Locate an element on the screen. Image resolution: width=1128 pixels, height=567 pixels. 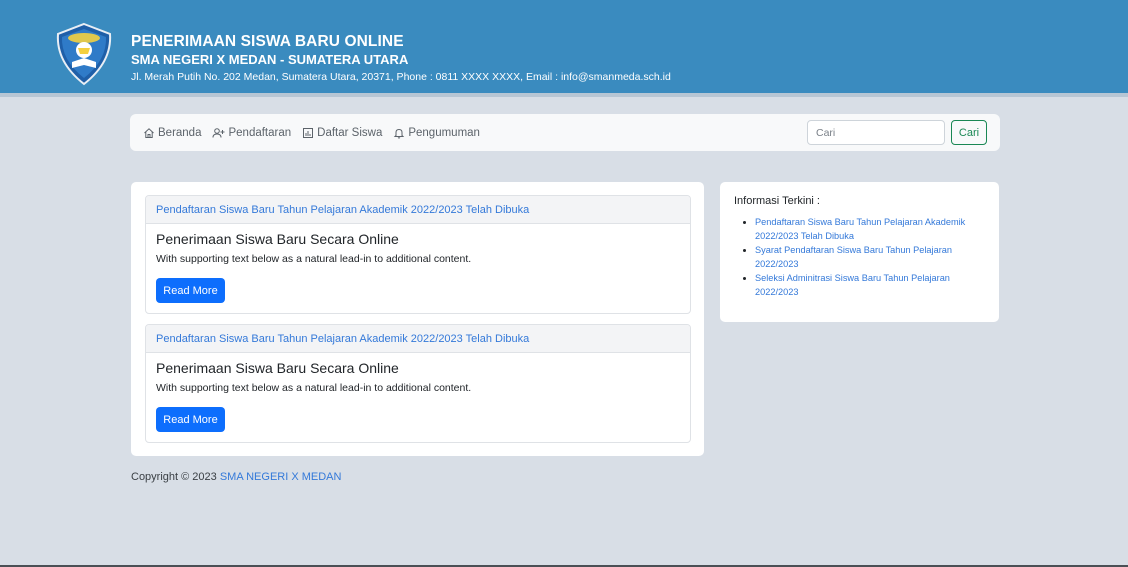
home-icon is located at coordinates (149, 132).